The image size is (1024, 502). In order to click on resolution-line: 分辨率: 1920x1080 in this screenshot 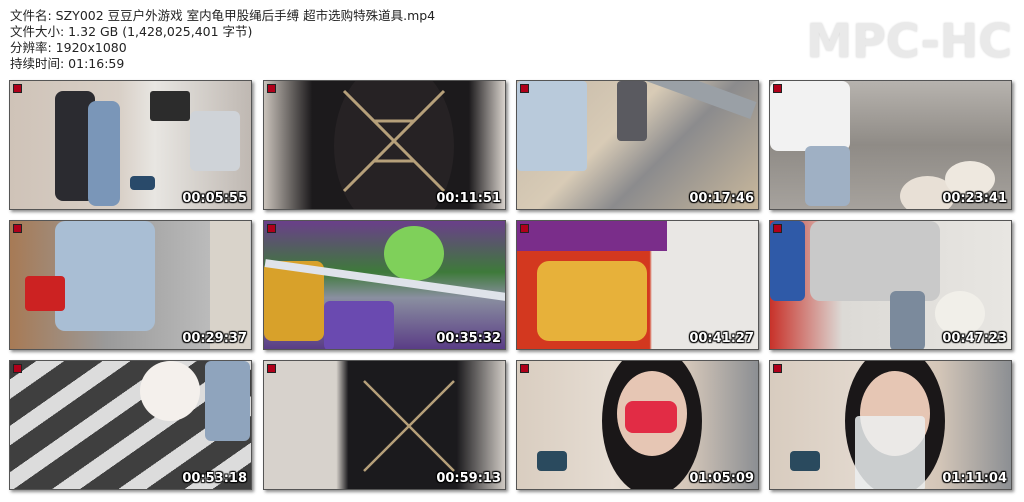, I will do `click(68, 47)`.